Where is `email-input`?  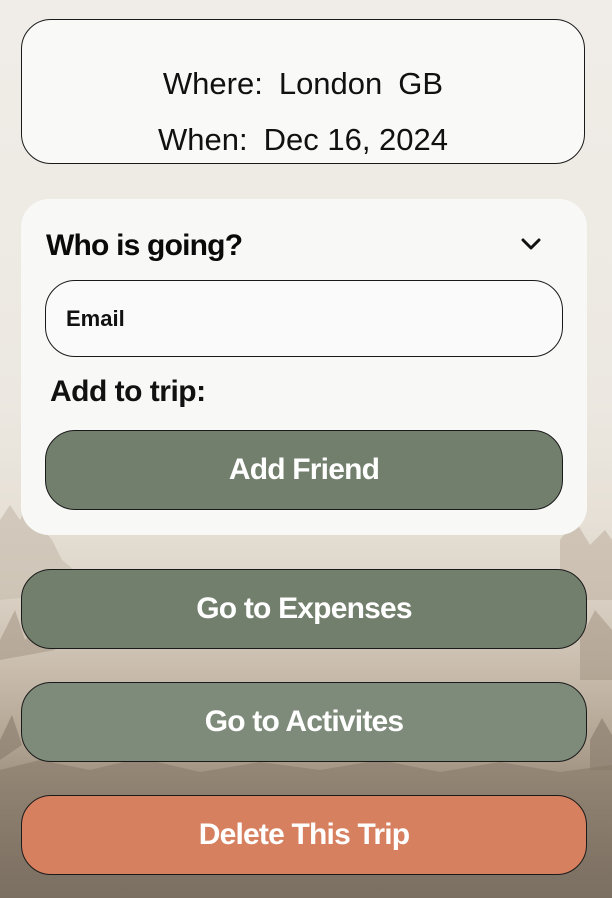
email-input is located at coordinates (304, 318).